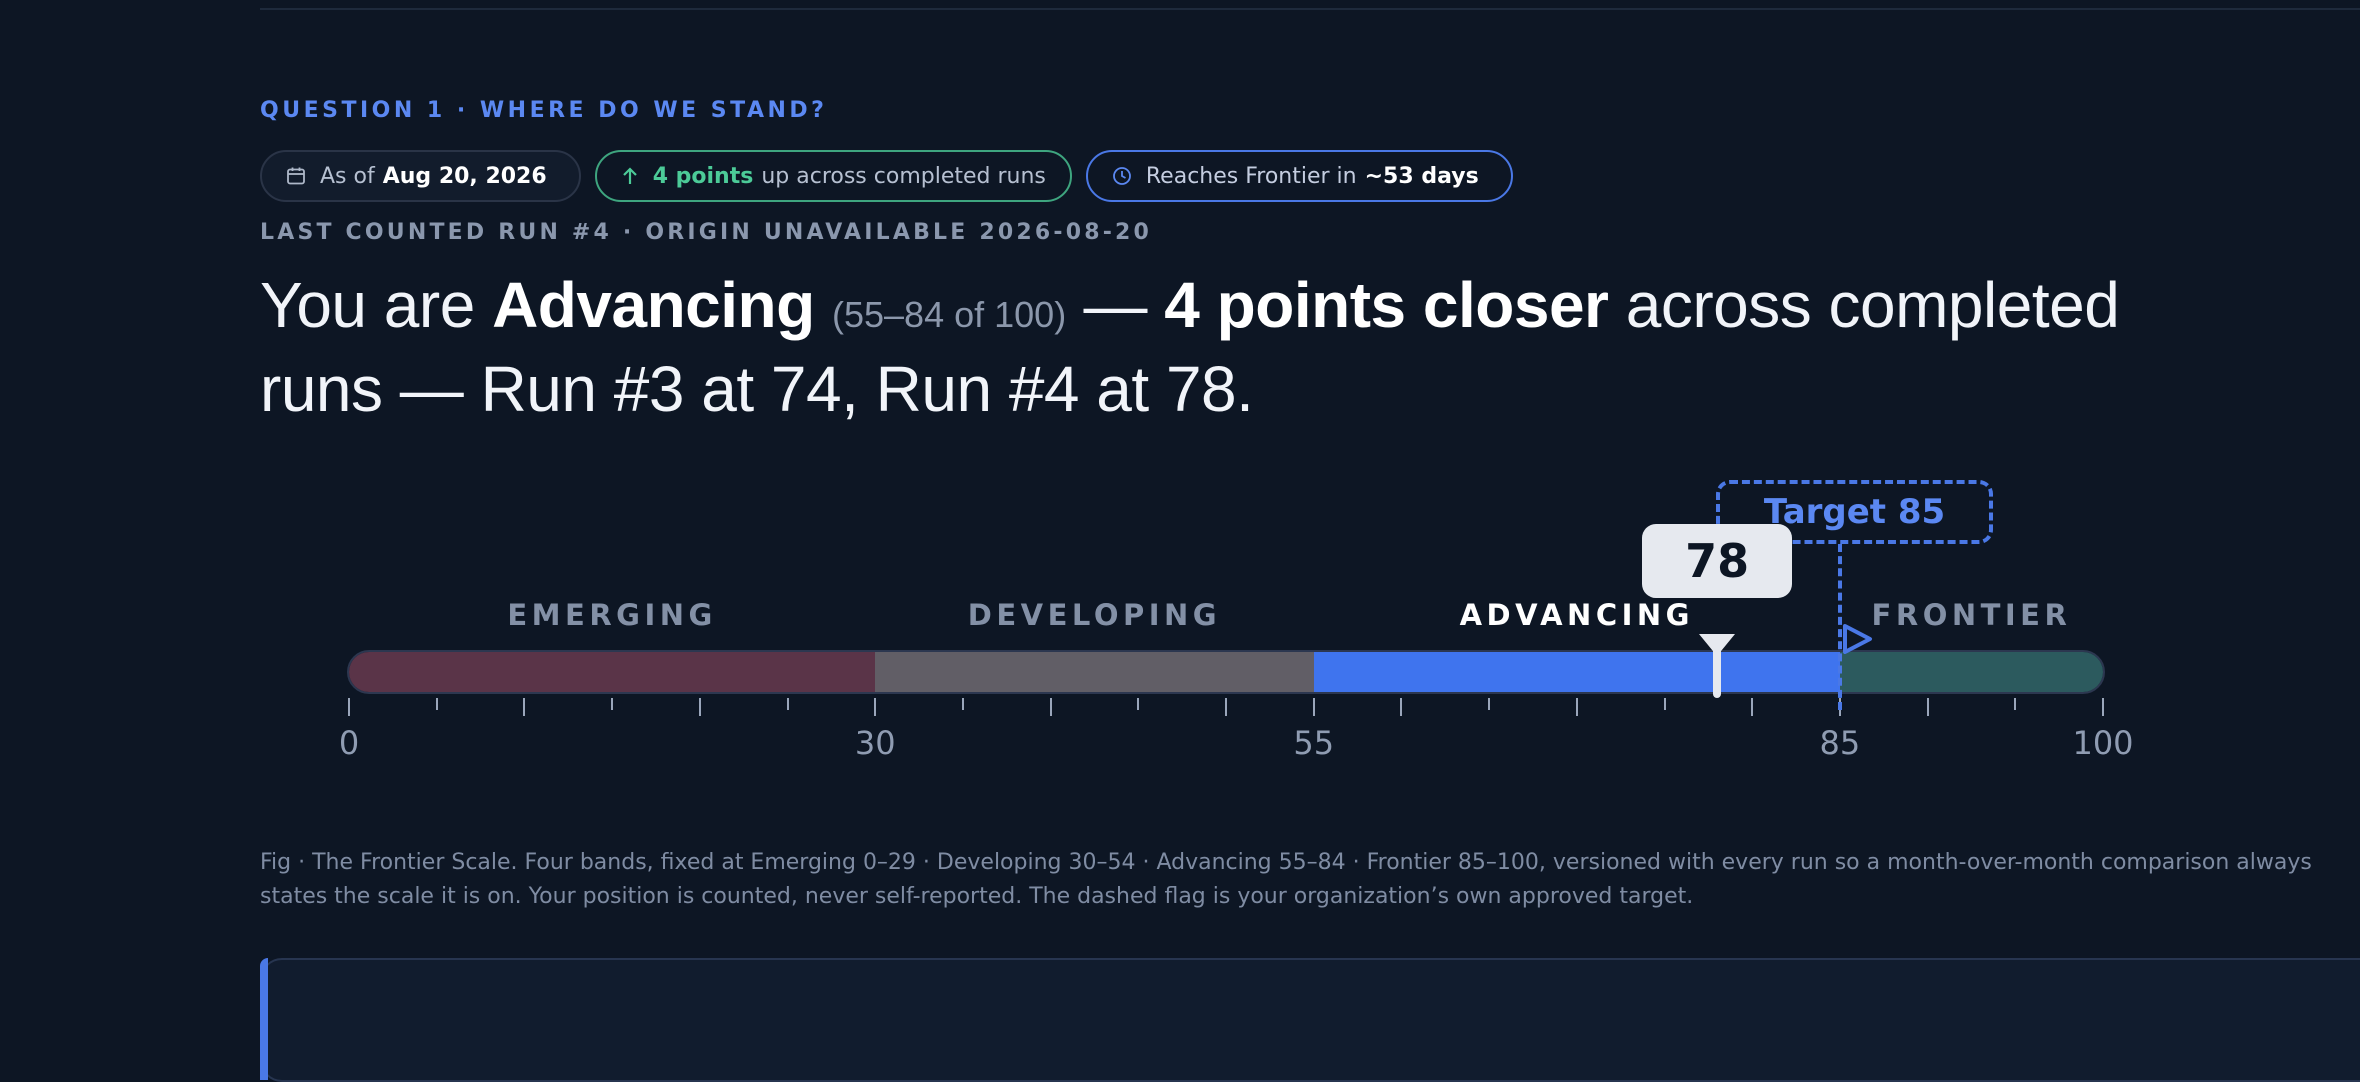  Describe the element at coordinates (1310, 9) in the screenshot. I see `section-divider` at that location.